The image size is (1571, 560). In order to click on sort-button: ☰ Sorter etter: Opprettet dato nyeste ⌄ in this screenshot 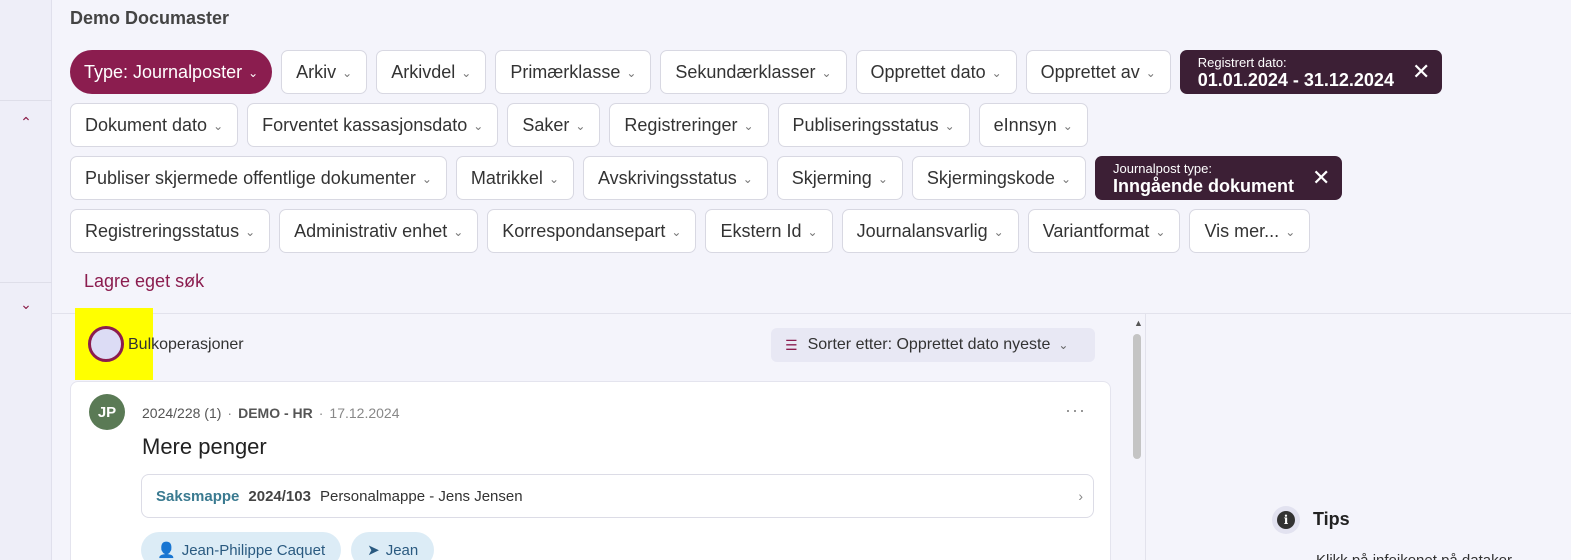, I will do `click(933, 345)`.